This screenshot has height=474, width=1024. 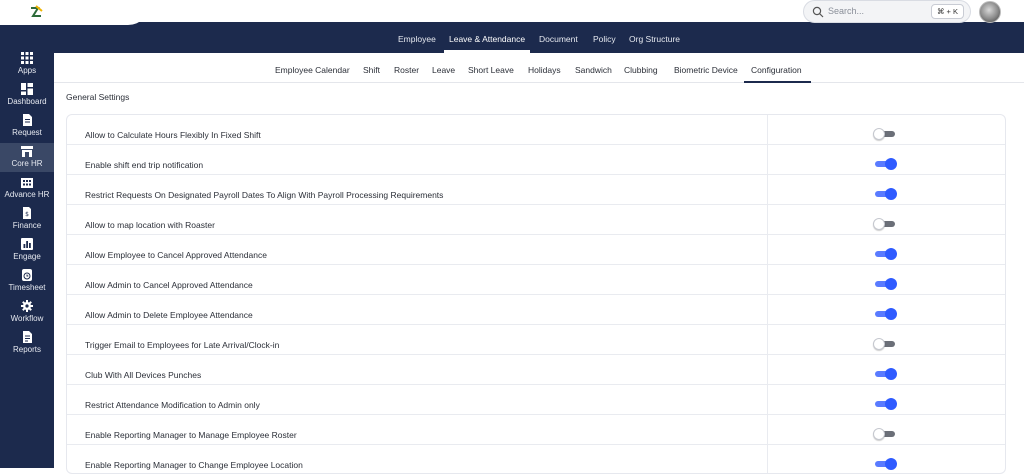 I want to click on app-logo, so click(x=37, y=12).